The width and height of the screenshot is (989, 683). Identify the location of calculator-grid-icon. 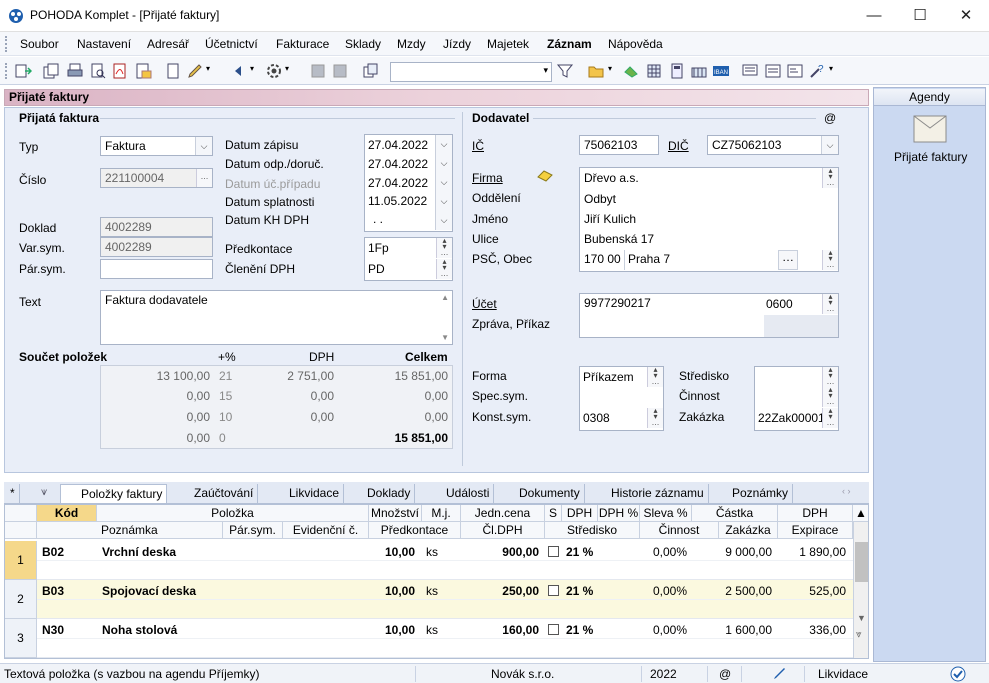
(654, 71).